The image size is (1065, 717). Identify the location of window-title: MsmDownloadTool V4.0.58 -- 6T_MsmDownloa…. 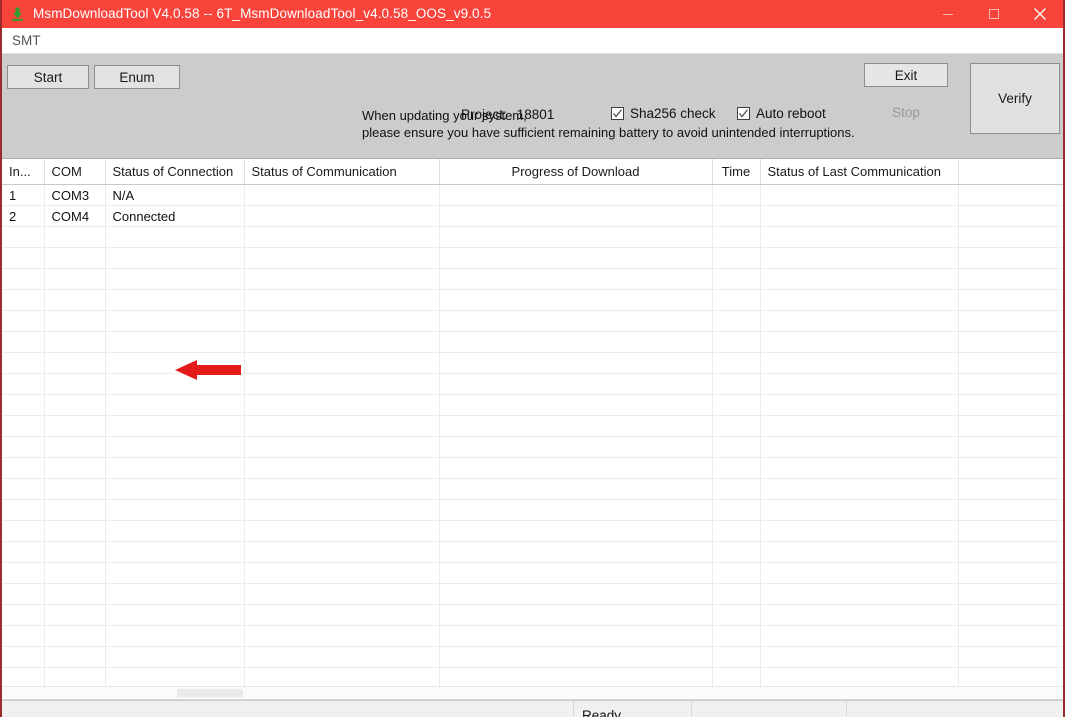
(262, 13).